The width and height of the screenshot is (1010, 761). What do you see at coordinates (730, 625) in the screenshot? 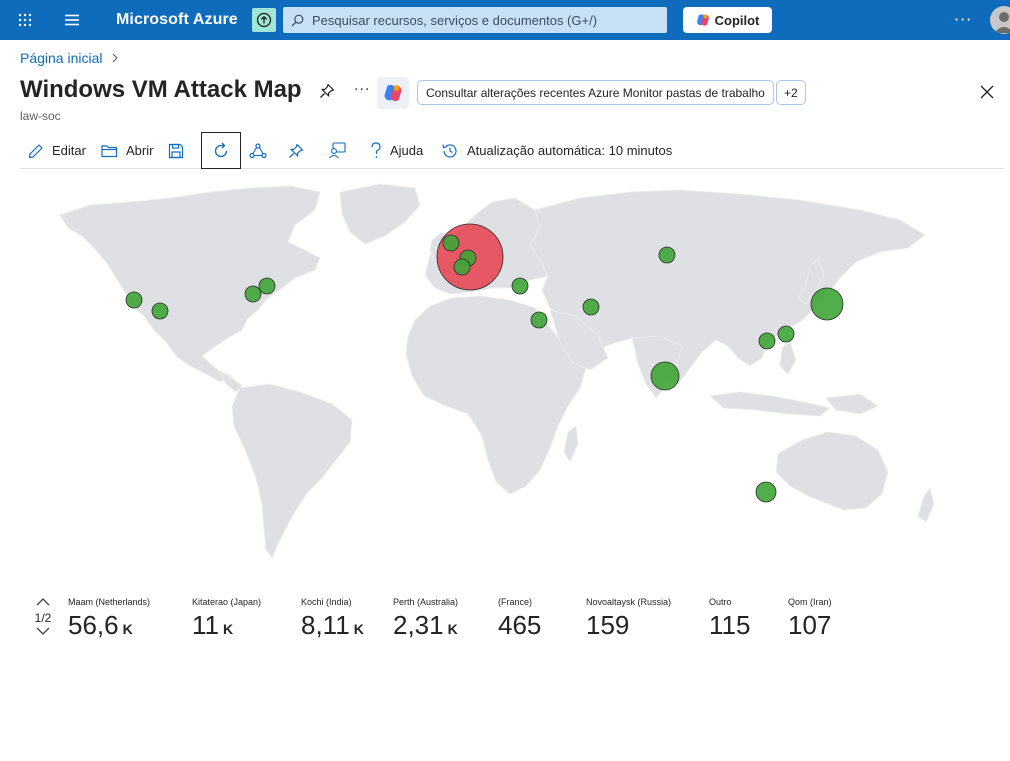
I see `legend-value: 115` at bounding box center [730, 625].